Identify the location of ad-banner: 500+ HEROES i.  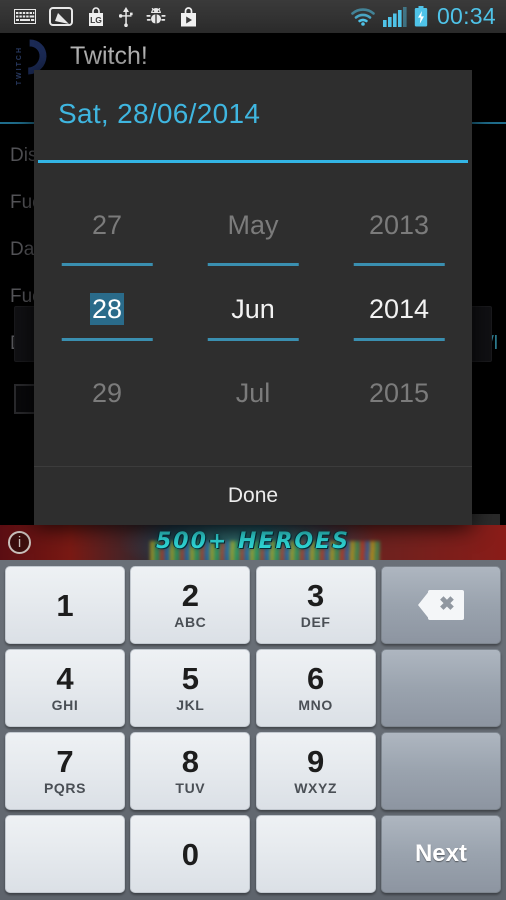
(253, 542).